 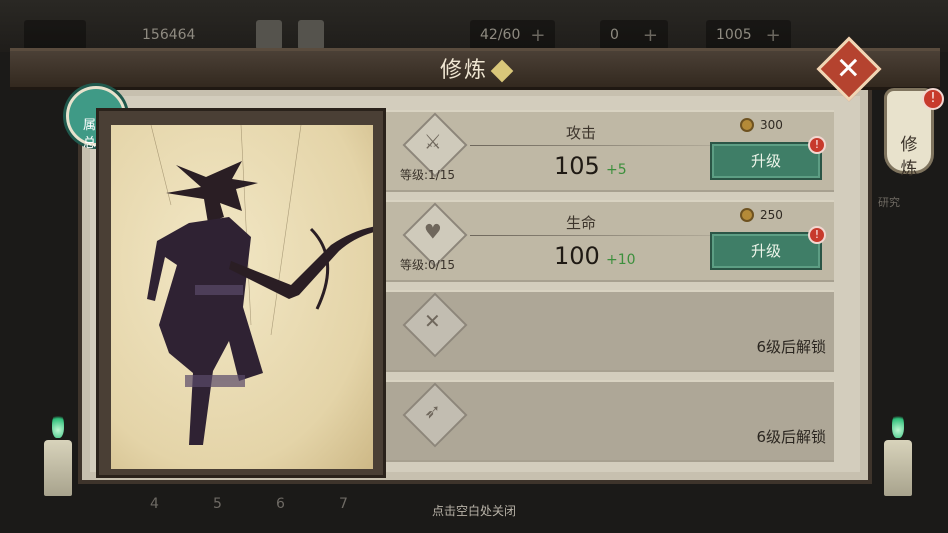 What do you see at coordinates (577, 256) in the screenshot?
I see `stat-value: 100` at bounding box center [577, 256].